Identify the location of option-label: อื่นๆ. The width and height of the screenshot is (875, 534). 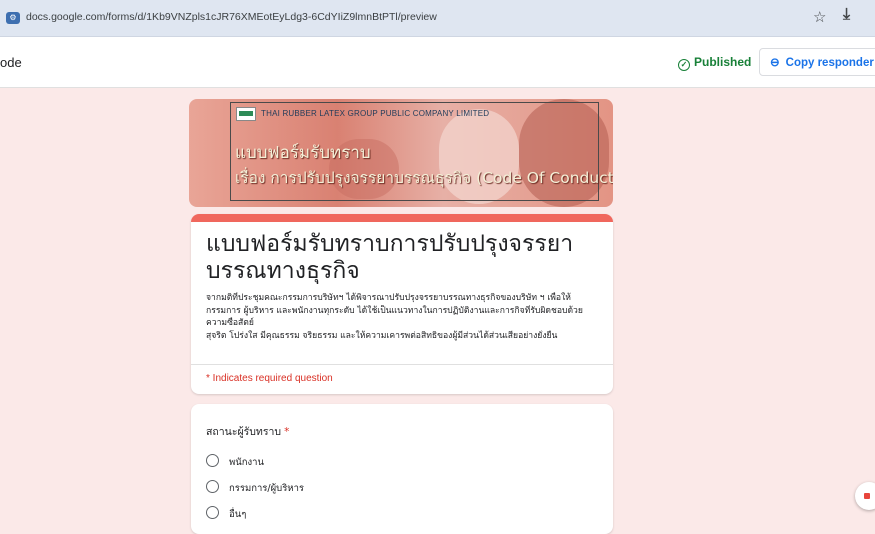
(237, 514).